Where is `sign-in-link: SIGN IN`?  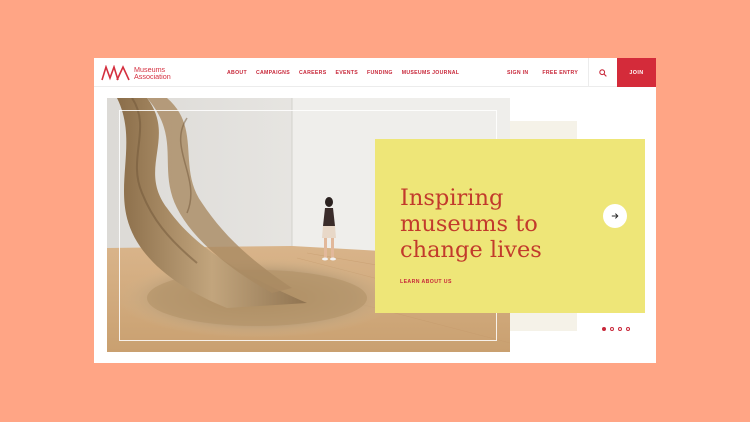 sign-in-link: SIGN IN is located at coordinates (517, 73).